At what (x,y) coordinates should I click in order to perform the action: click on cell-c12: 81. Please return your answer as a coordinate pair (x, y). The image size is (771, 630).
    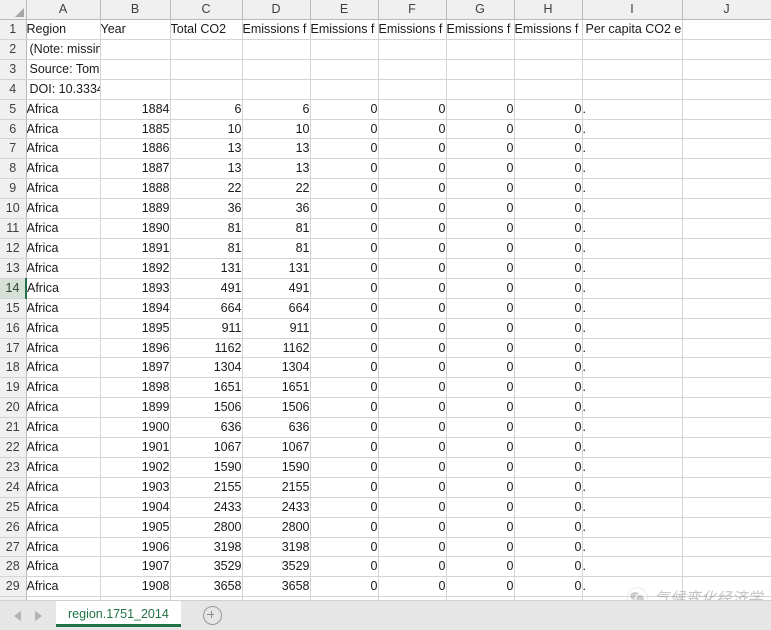
    Looking at the image, I should click on (206, 248).